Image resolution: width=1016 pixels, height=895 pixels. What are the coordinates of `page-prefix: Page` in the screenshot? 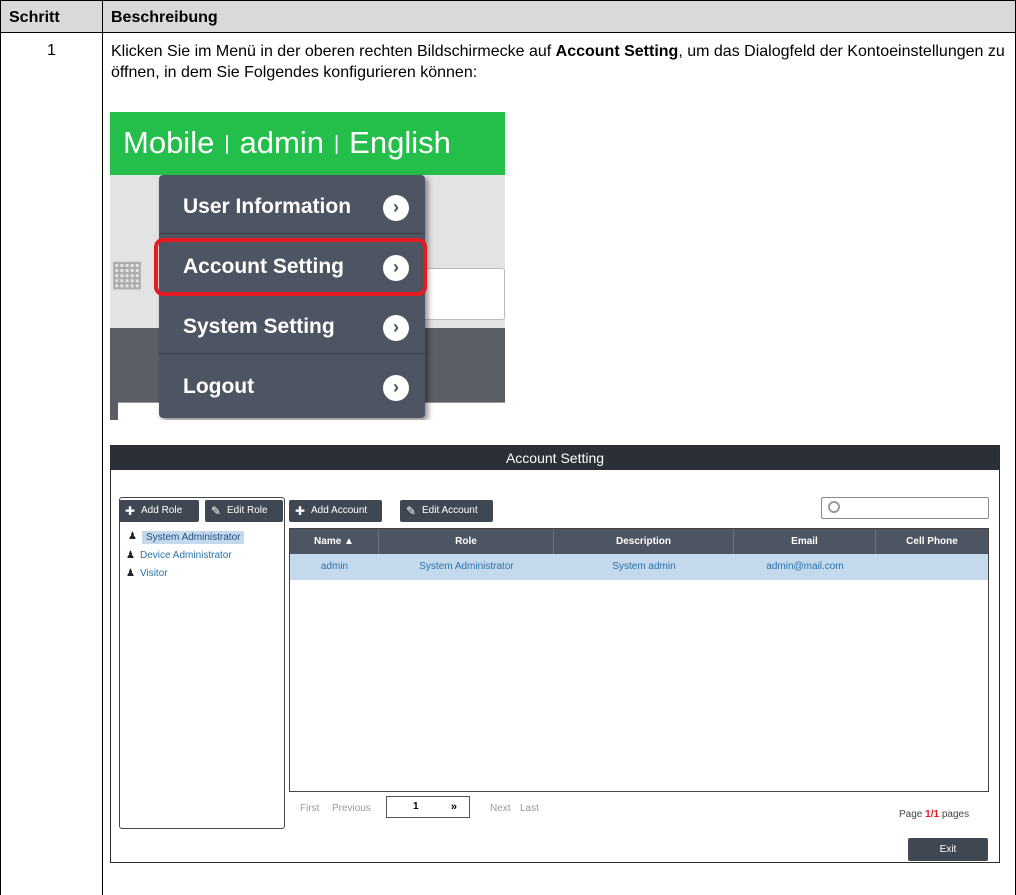 It's located at (911, 814).